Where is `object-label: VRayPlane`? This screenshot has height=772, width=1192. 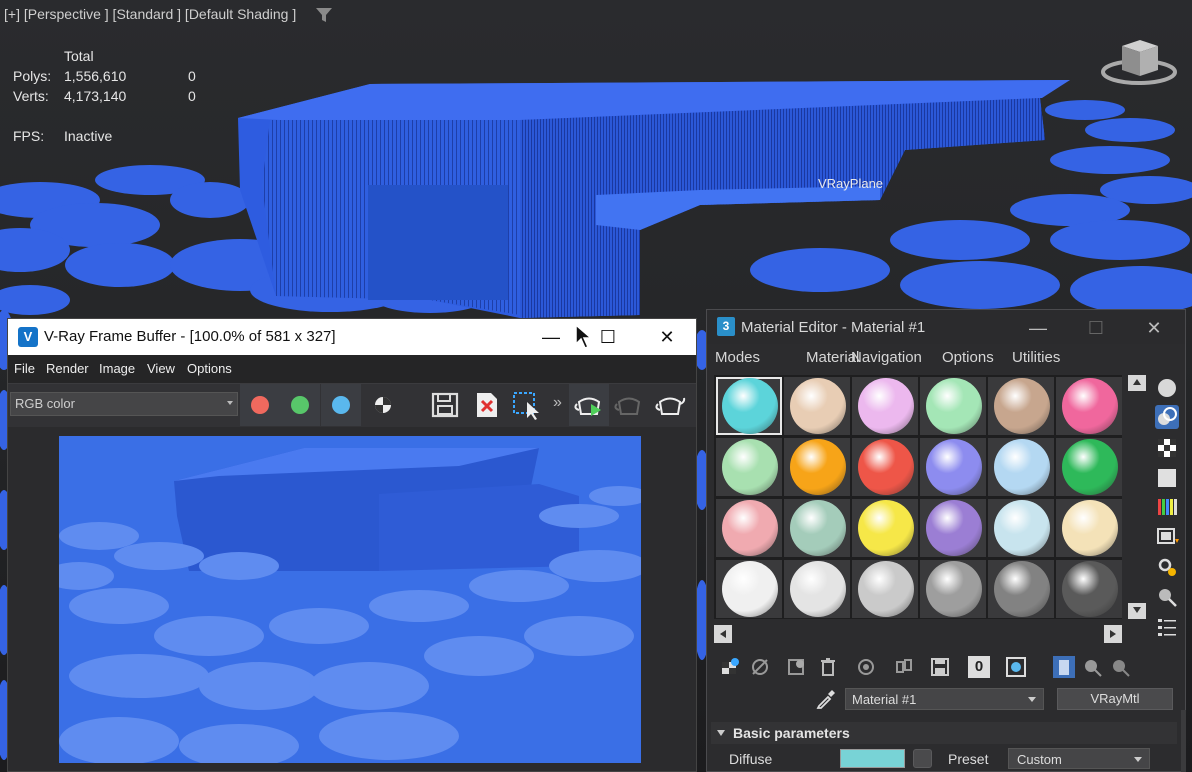
object-label: VRayPlane is located at coordinates (851, 183).